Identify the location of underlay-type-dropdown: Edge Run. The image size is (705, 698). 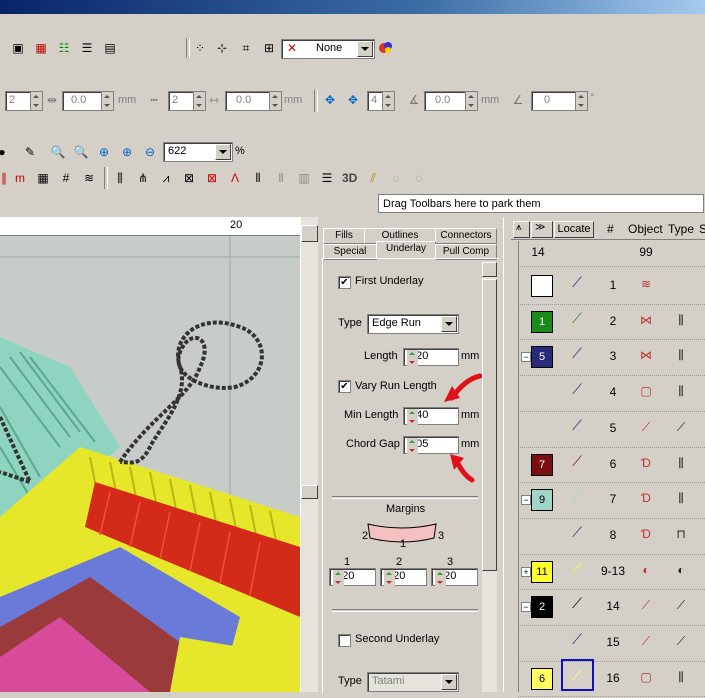
(413, 324).